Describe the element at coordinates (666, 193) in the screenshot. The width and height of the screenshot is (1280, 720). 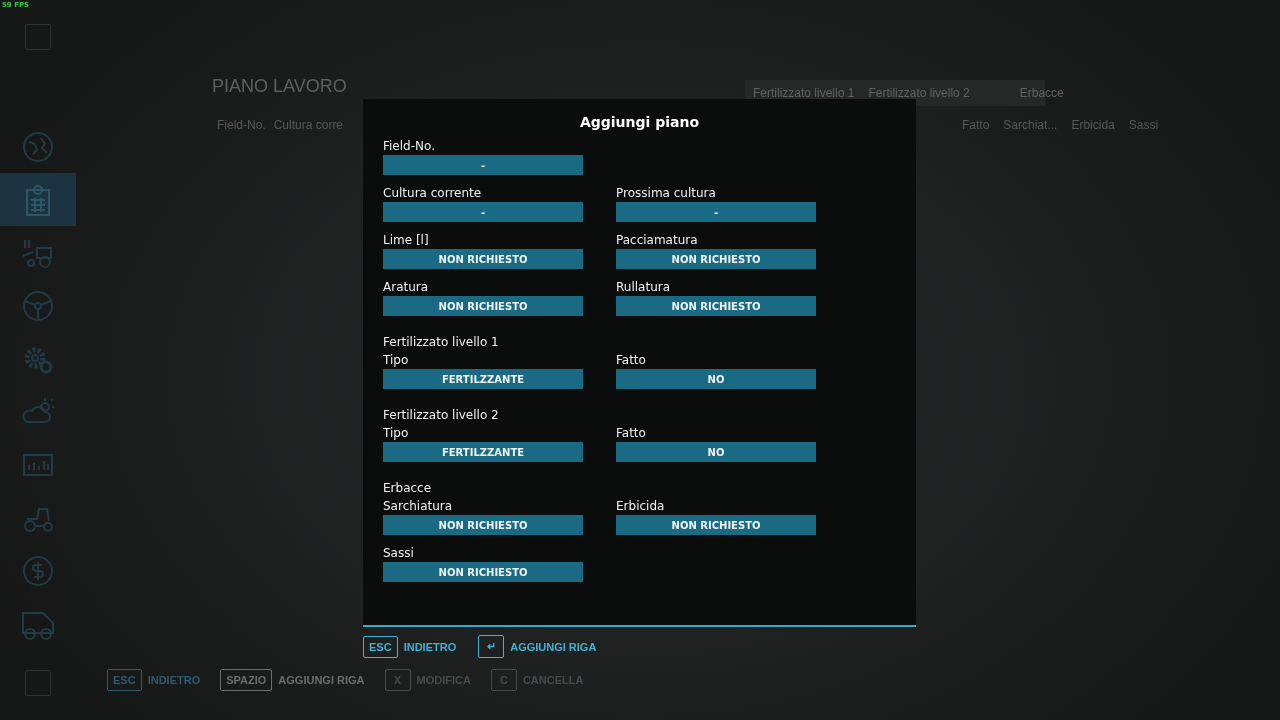
I see `field-label: Prossima cultura` at that location.